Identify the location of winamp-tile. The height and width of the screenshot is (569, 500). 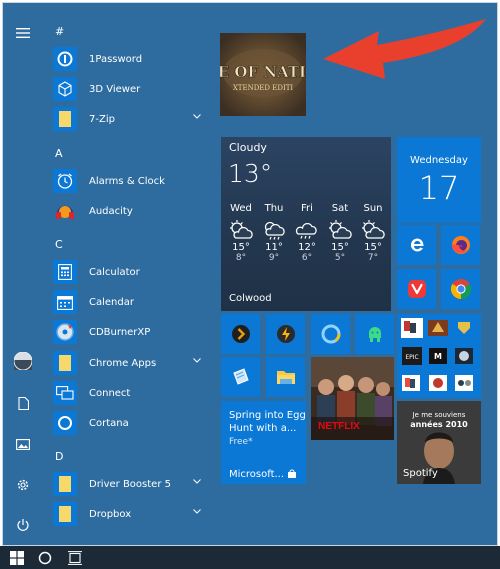
(285, 334).